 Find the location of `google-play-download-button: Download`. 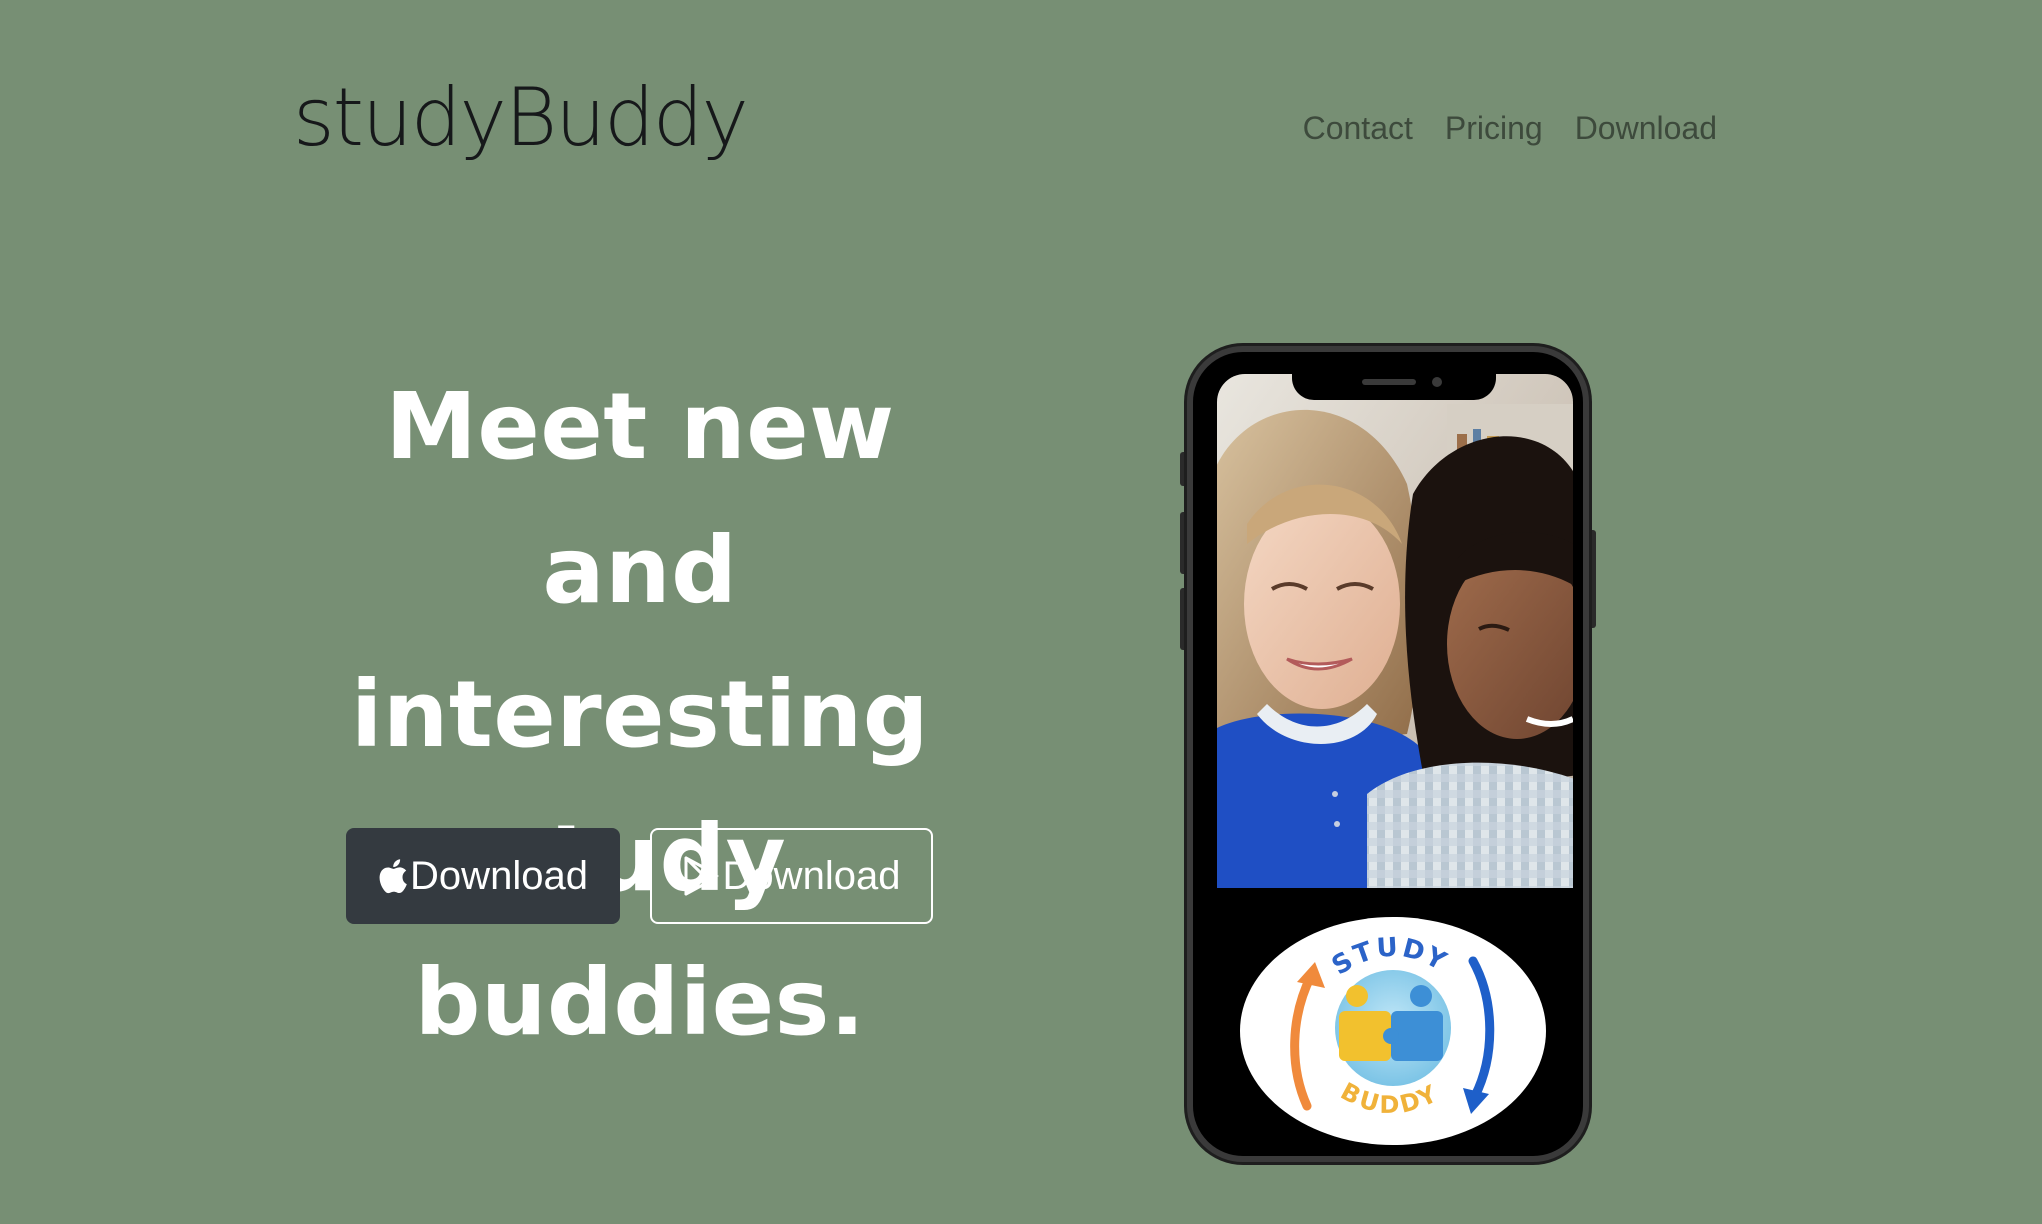

google-play-download-button: Download is located at coordinates (791, 876).